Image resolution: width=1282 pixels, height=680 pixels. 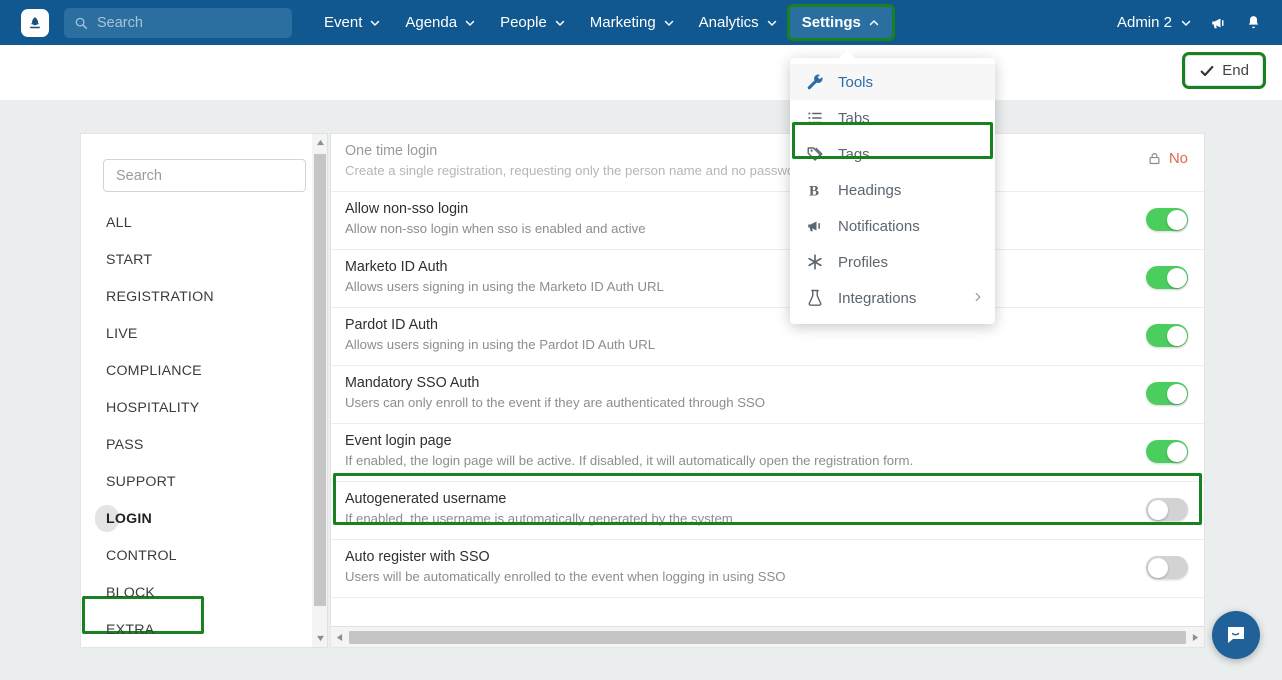 I want to click on sidebar-item-label: SUPPORT, so click(x=141, y=481).